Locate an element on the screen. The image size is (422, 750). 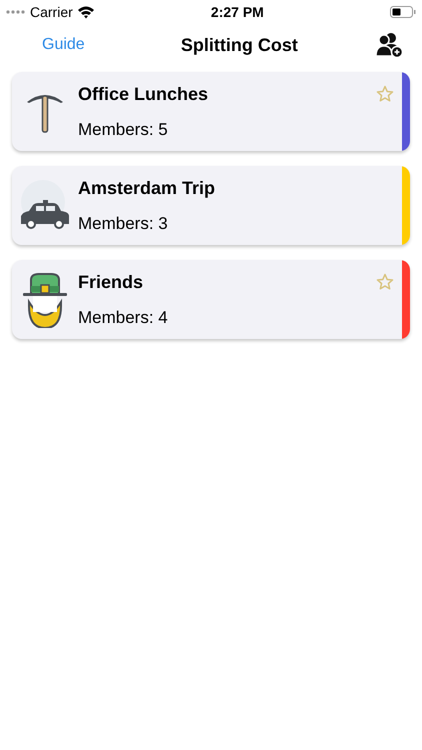
clock-time: 2:27 PM is located at coordinates (237, 12).